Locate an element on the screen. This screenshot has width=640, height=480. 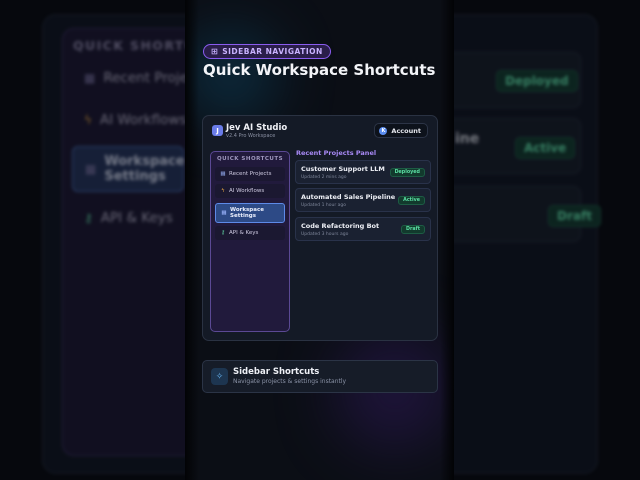
status-badge: Active is located at coordinates (411, 200).